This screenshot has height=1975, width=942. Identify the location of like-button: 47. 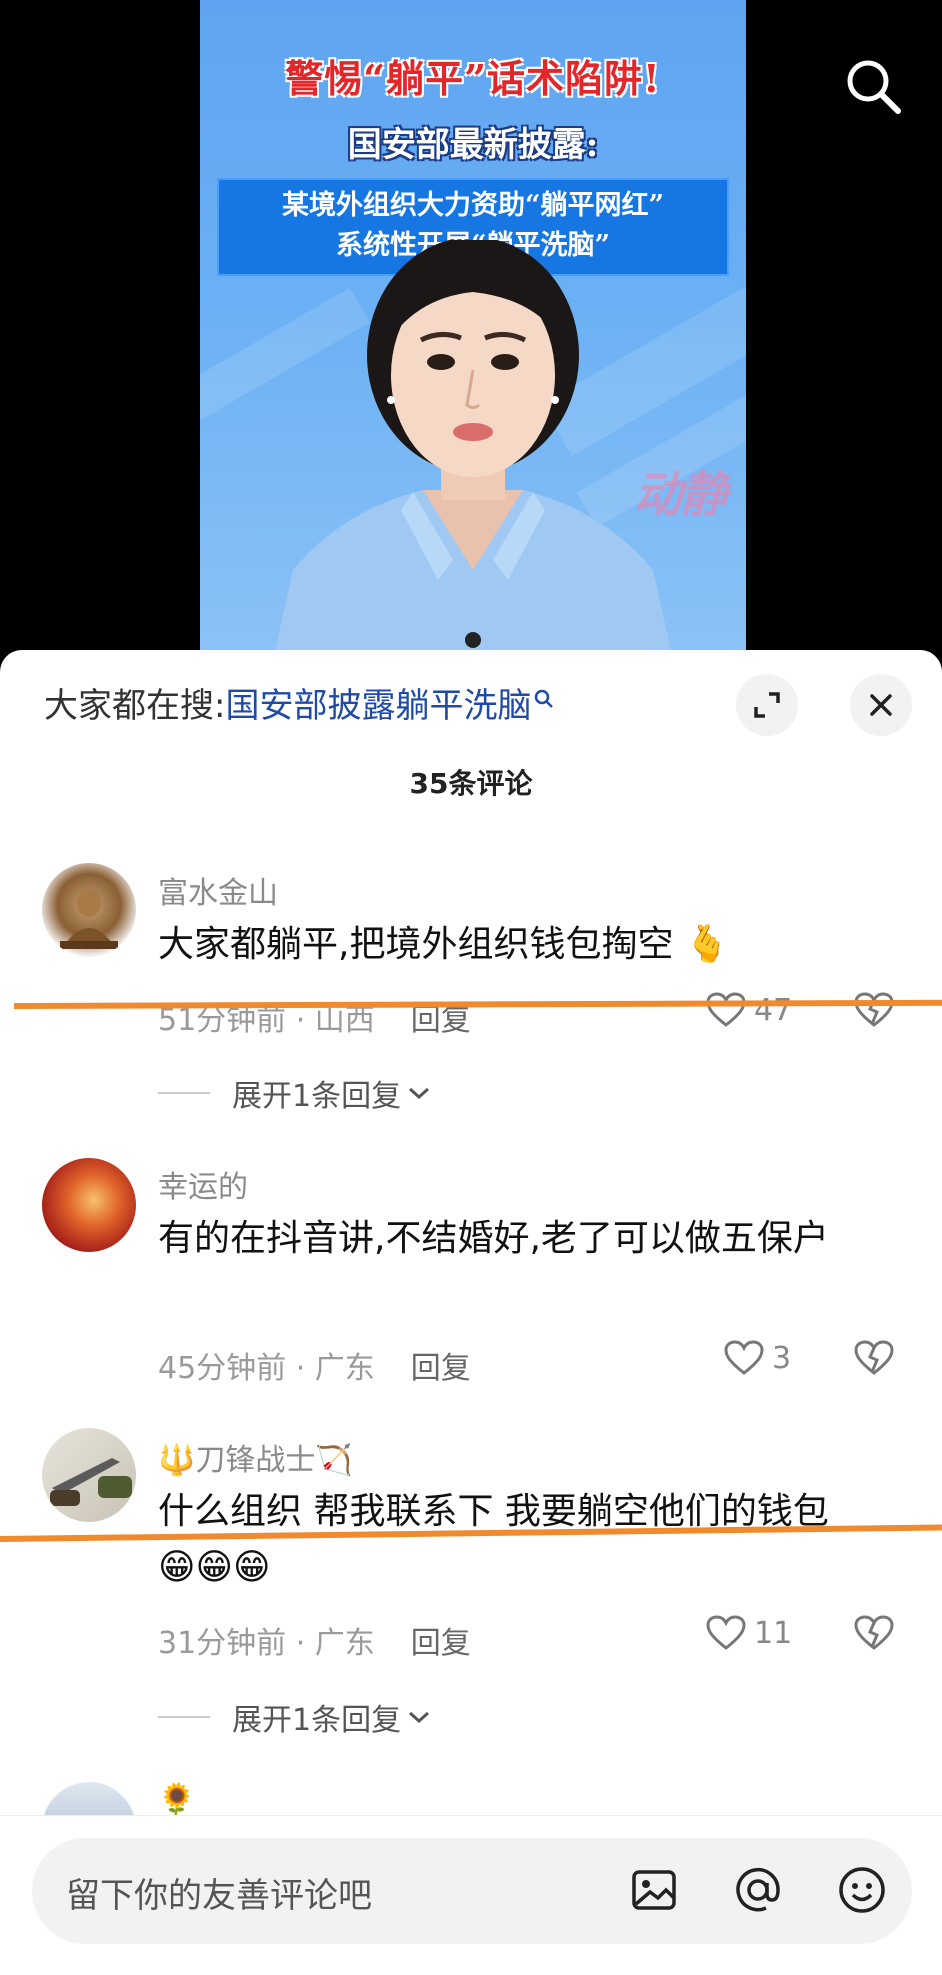
(749, 1010).